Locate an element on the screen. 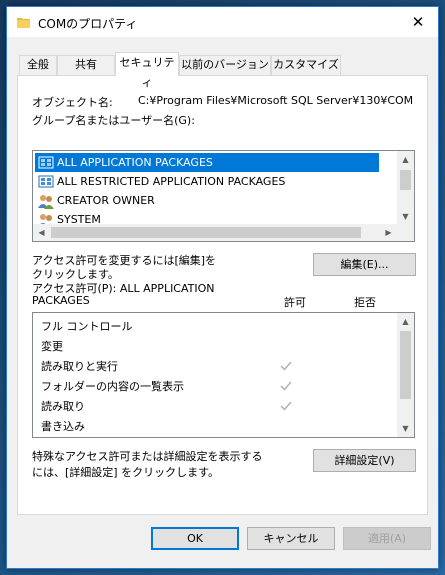 Image resolution: width=445 pixels, height=575 pixels. permission-name: 読み取りと実行 is located at coordinates (79, 366).